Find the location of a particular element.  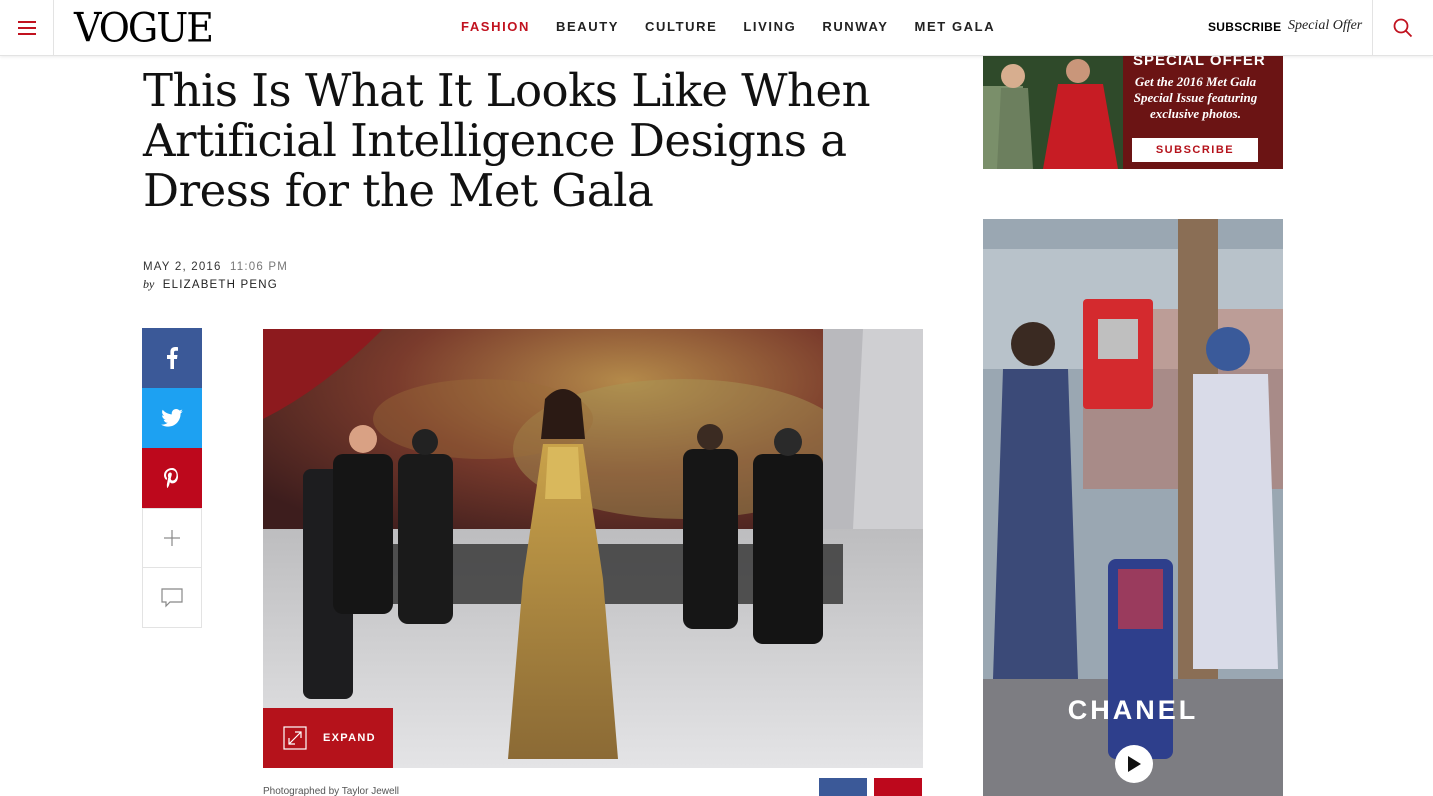

twitter-icon is located at coordinates (172, 418).